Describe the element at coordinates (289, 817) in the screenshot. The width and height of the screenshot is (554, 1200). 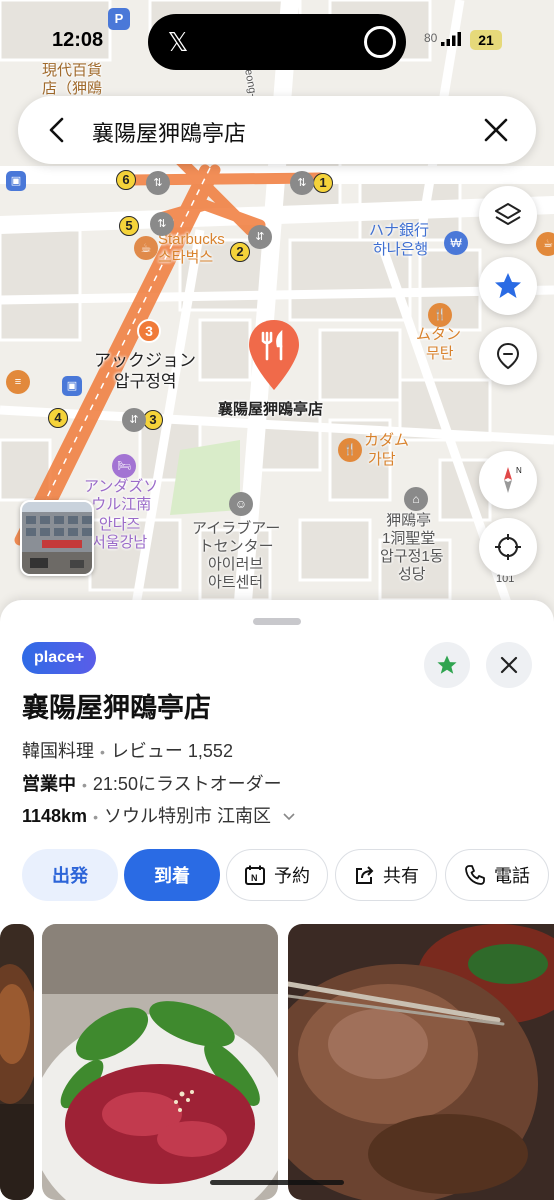
I see `chevron-down-icon` at that location.